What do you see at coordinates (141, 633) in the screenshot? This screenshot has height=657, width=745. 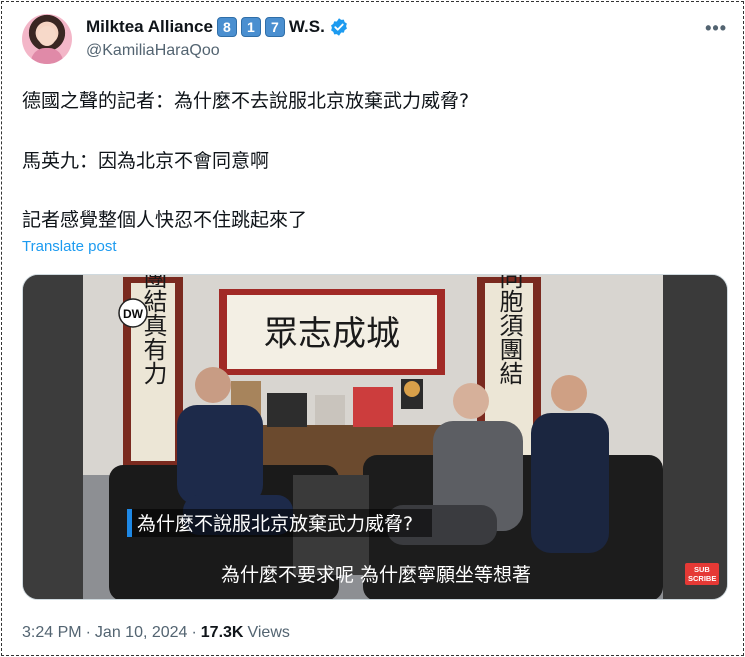 I see `post-date: Jan 10, 2024` at bounding box center [141, 633].